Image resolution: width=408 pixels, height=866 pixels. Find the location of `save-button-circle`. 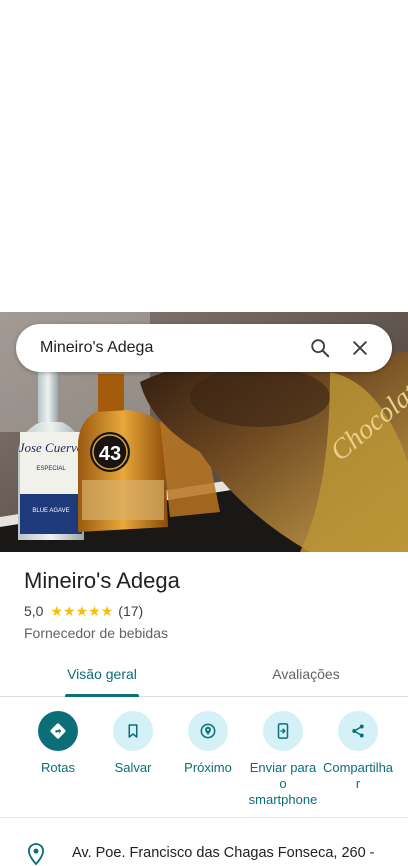

save-button-circle is located at coordinates (133, 731).